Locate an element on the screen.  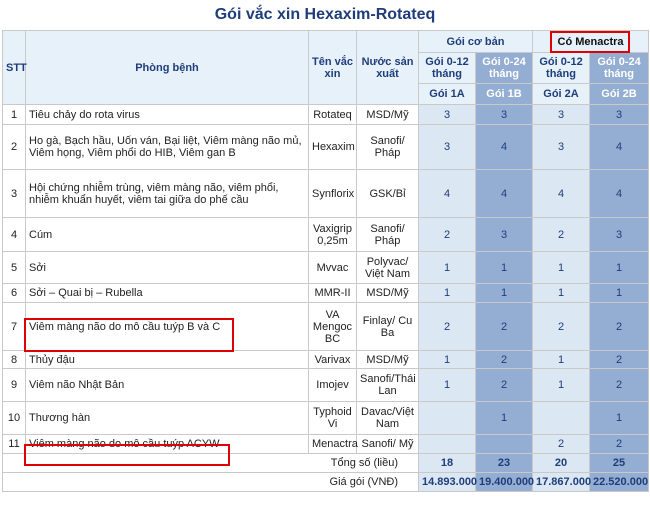
table-row: 8 Thủy đậu Varivax MSD/Mỹ 1 2 1 2 is located at coordinates (326, 359).